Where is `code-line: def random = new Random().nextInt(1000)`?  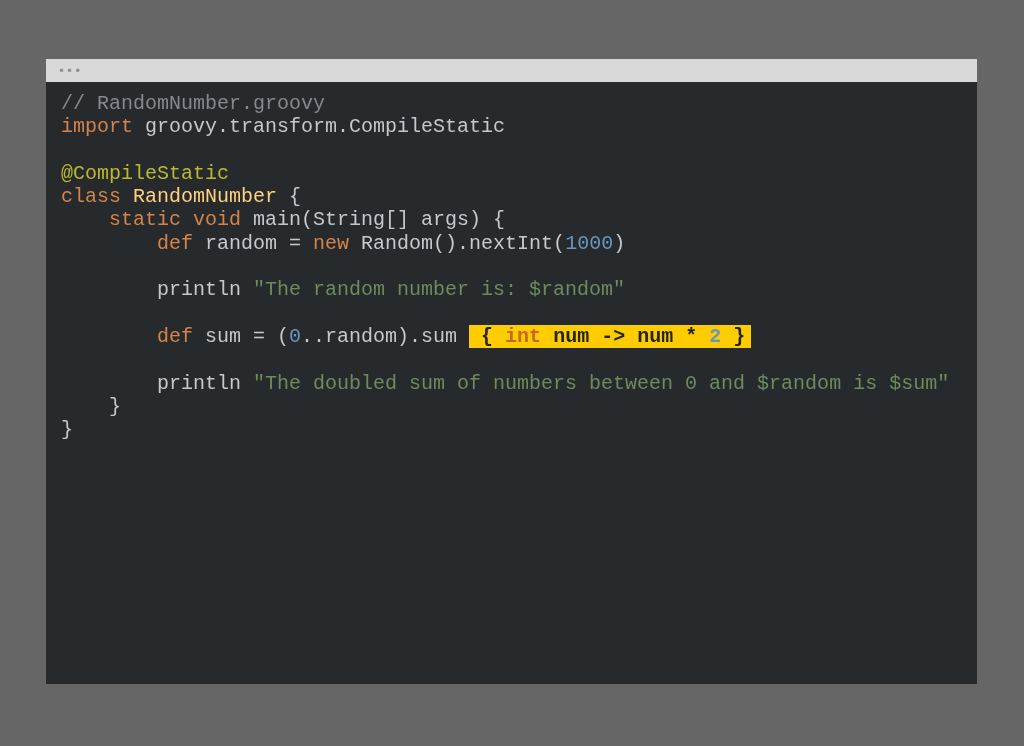 code-line: def random = new Random().nextInt(1000) is located at coordinates (391, 243).